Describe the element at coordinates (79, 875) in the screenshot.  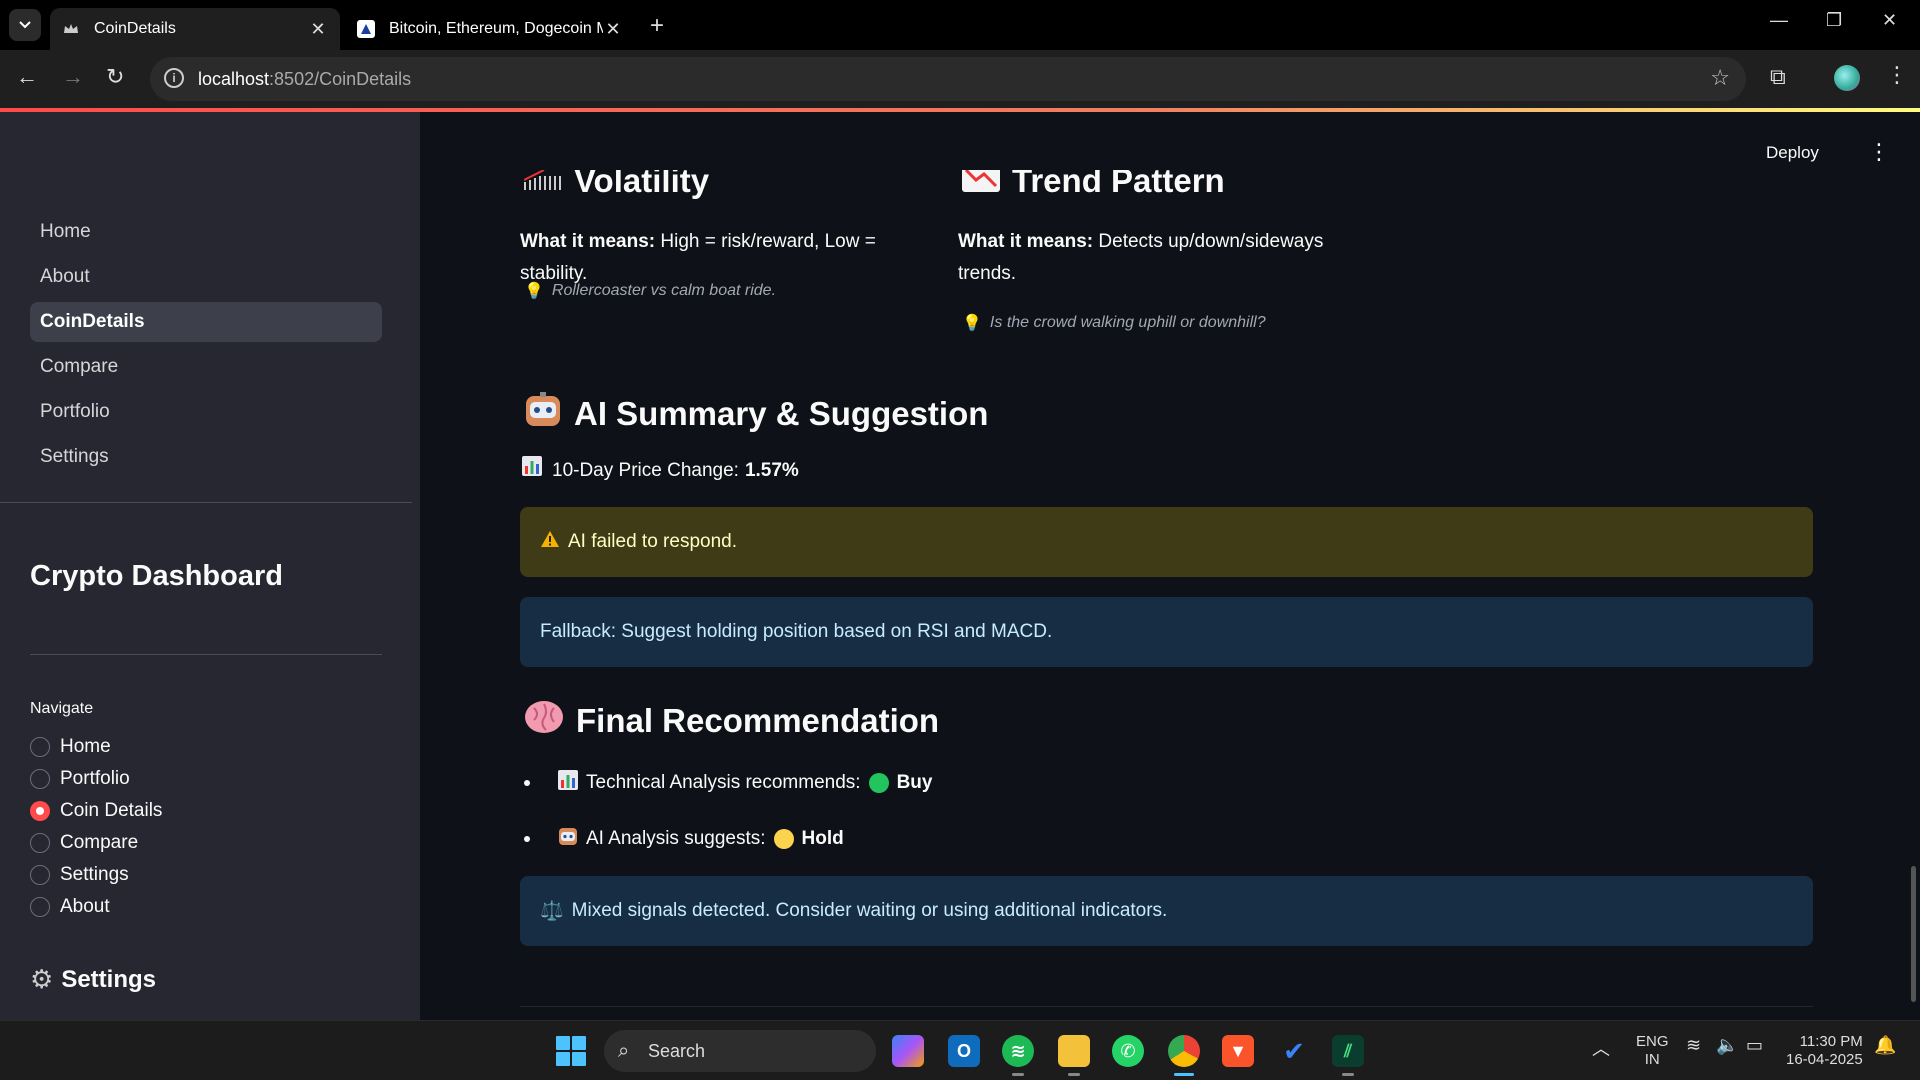
I see `radio-option-settings: Settings` at that location.